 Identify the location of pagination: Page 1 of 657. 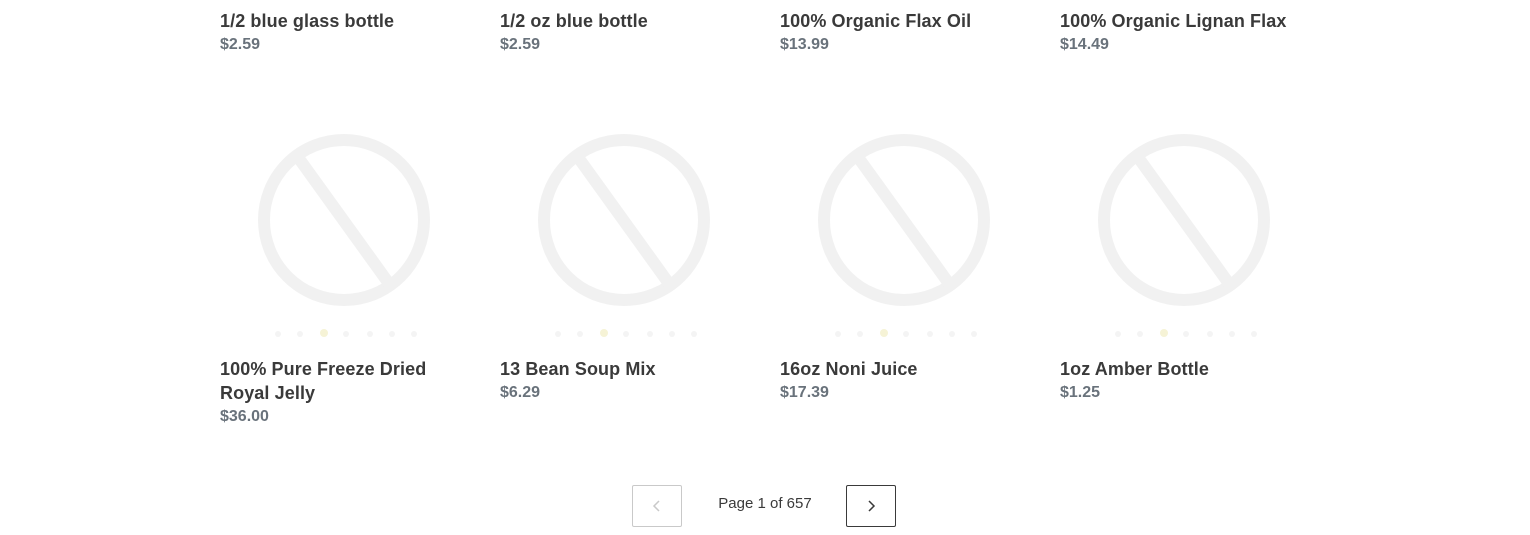
(765, 510).